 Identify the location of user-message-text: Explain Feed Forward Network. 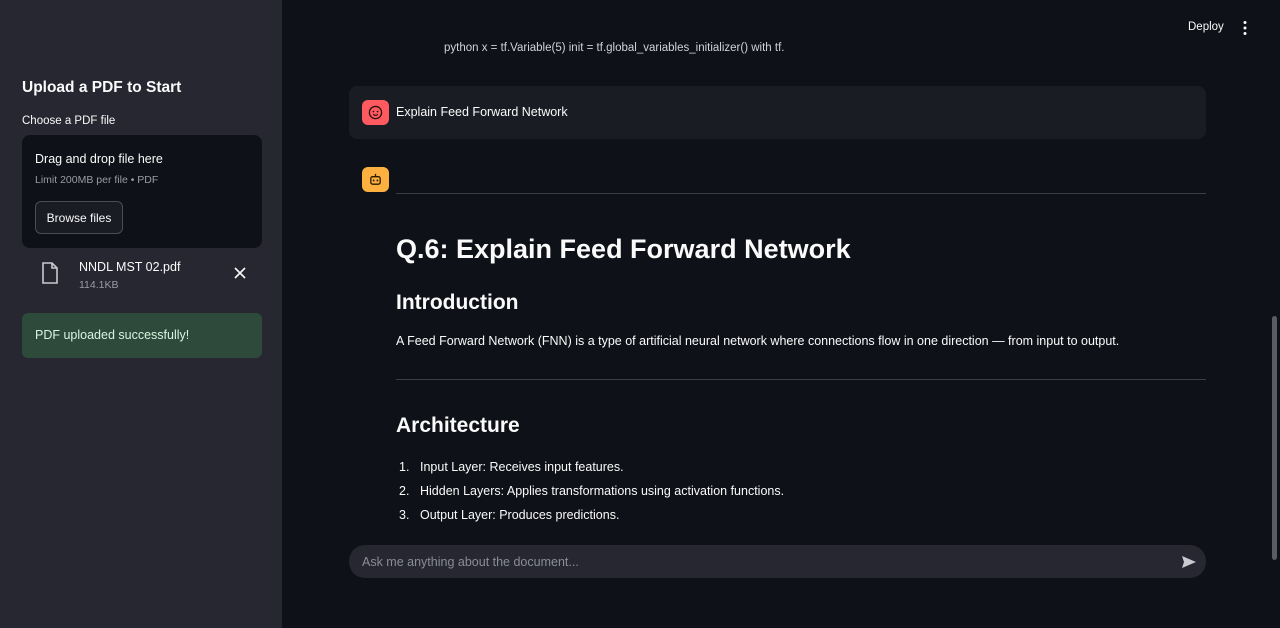
(482, 112).